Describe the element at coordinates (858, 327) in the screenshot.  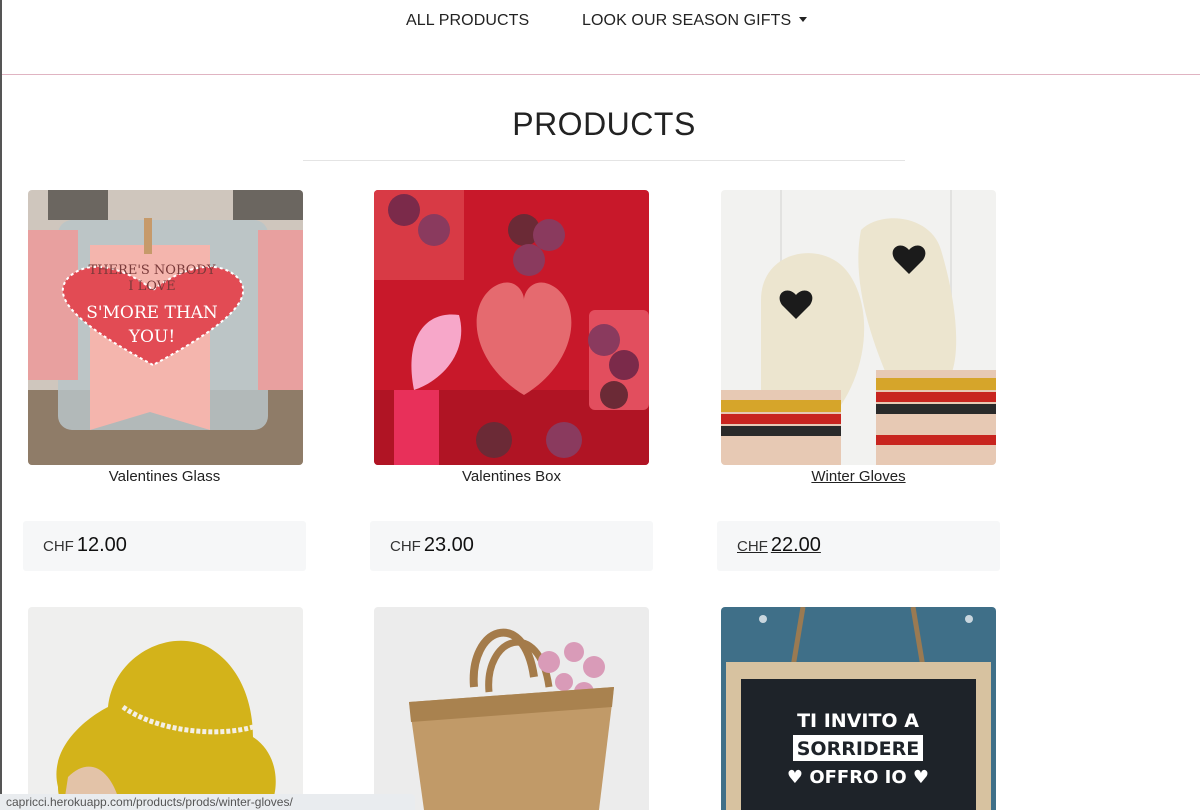
I see `product-image-winter-gloves` at that location.